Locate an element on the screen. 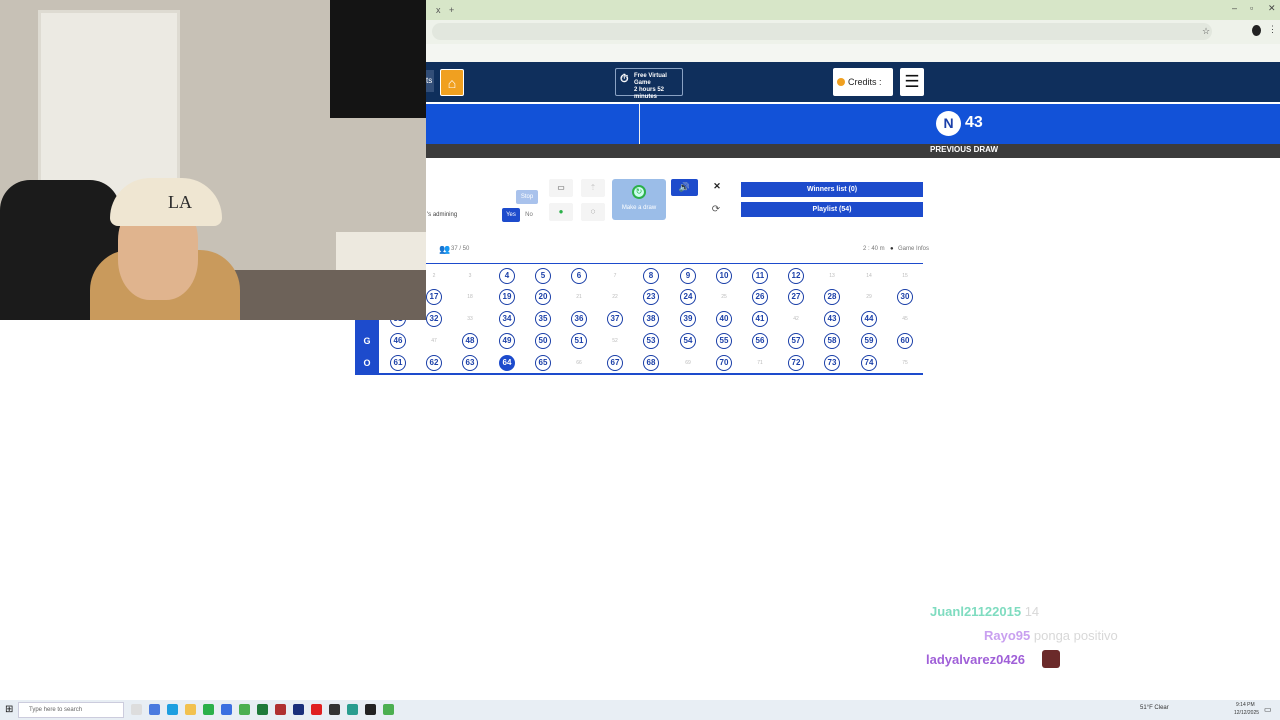  excel-icon is located at coordinates (262, 709).